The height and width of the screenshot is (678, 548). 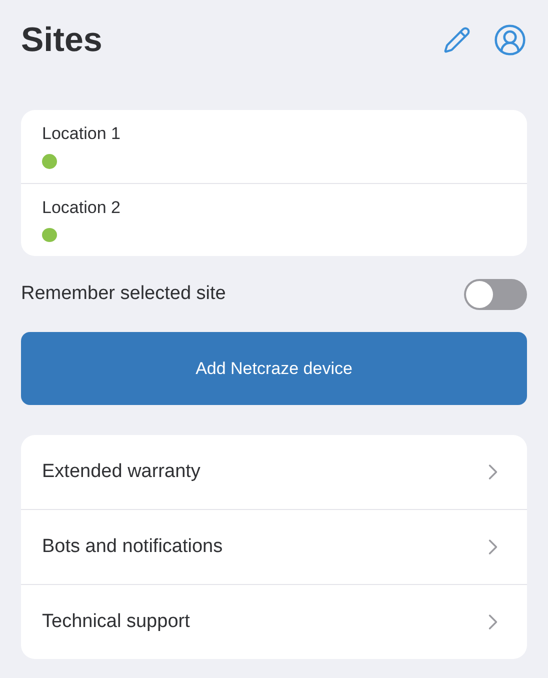 I want to click on edit-icon, so click(x=457, y=40).